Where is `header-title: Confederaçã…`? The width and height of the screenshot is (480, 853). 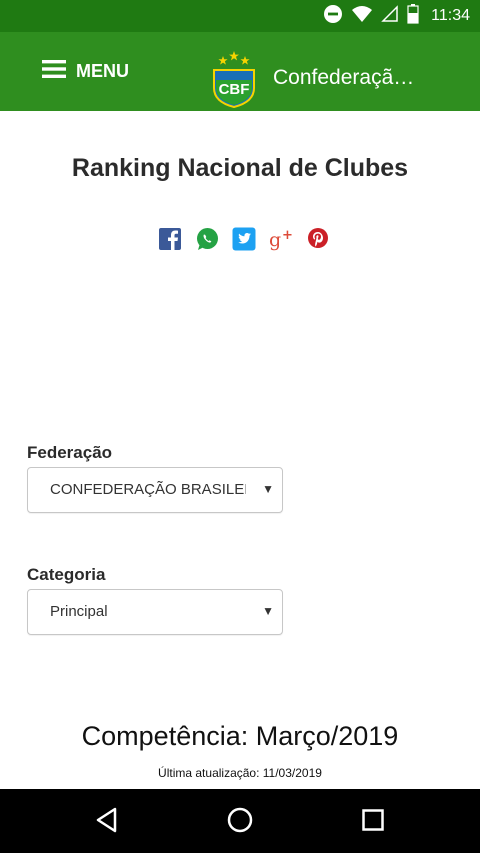
header-title: Confederaçã… is located at coordinates (344, 77).